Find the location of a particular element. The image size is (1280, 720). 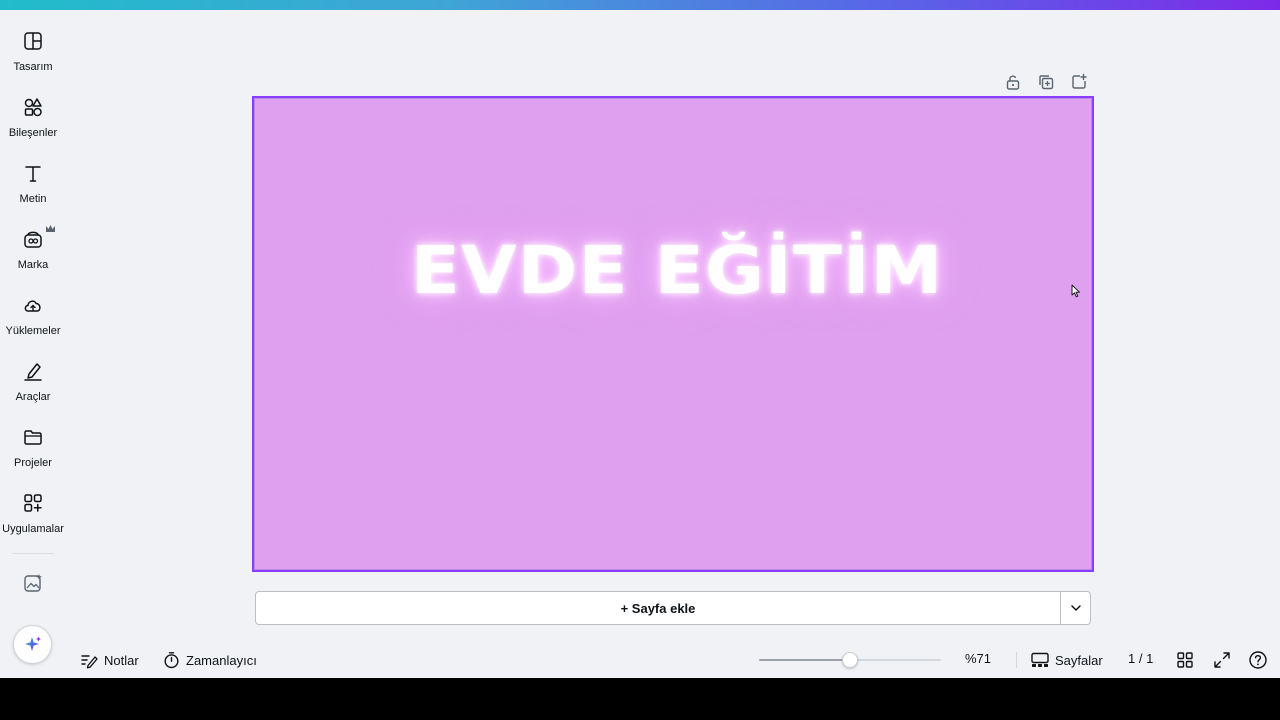

sidebar-item-design: Tasarım is located at coordinates (33, 59).